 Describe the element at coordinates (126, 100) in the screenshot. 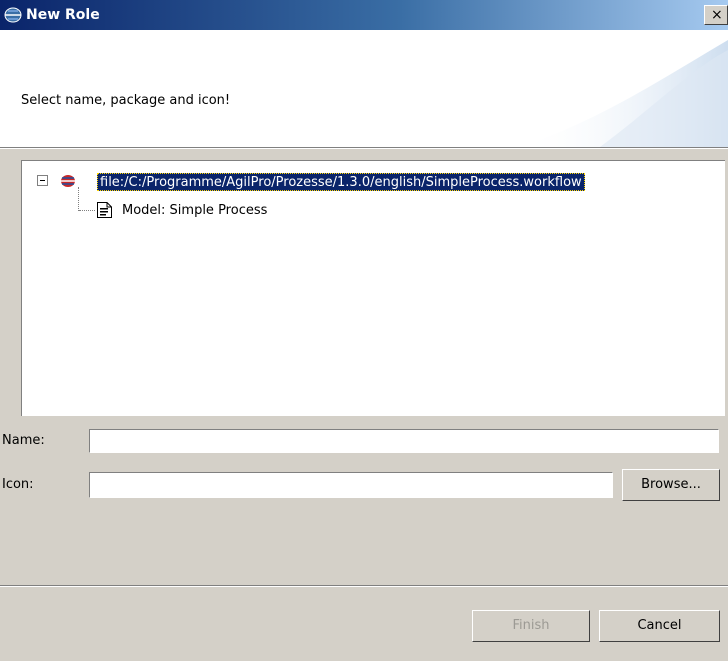

I see `header-message: Select name, package and icon!` at that location.